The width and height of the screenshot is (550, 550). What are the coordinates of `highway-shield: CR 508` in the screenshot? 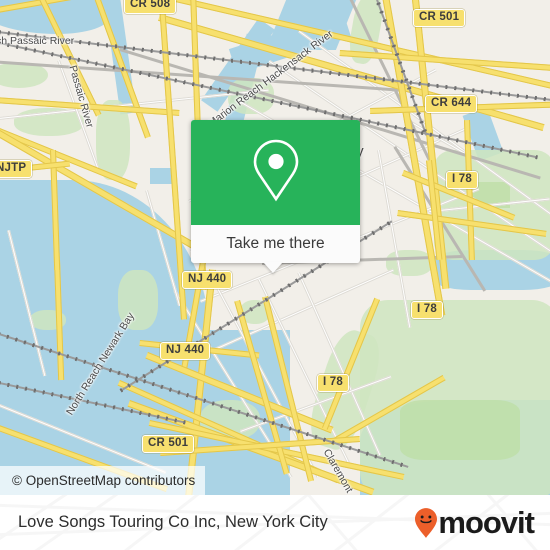 It's located at (150, 7).